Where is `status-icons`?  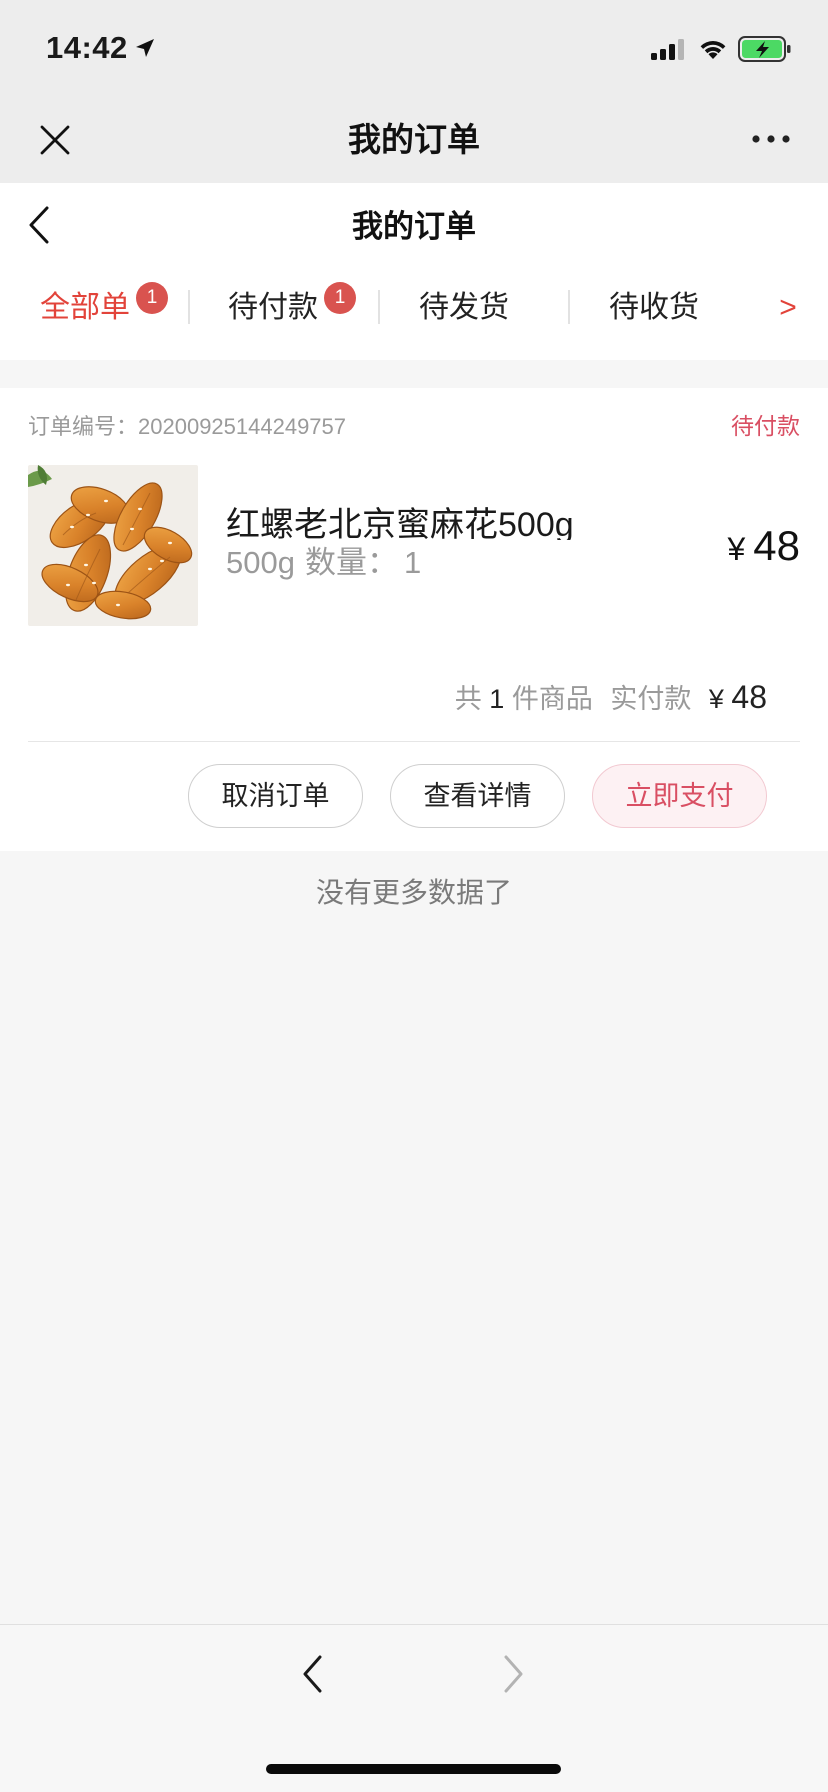 status-icons is located at coordinates (721, 49).